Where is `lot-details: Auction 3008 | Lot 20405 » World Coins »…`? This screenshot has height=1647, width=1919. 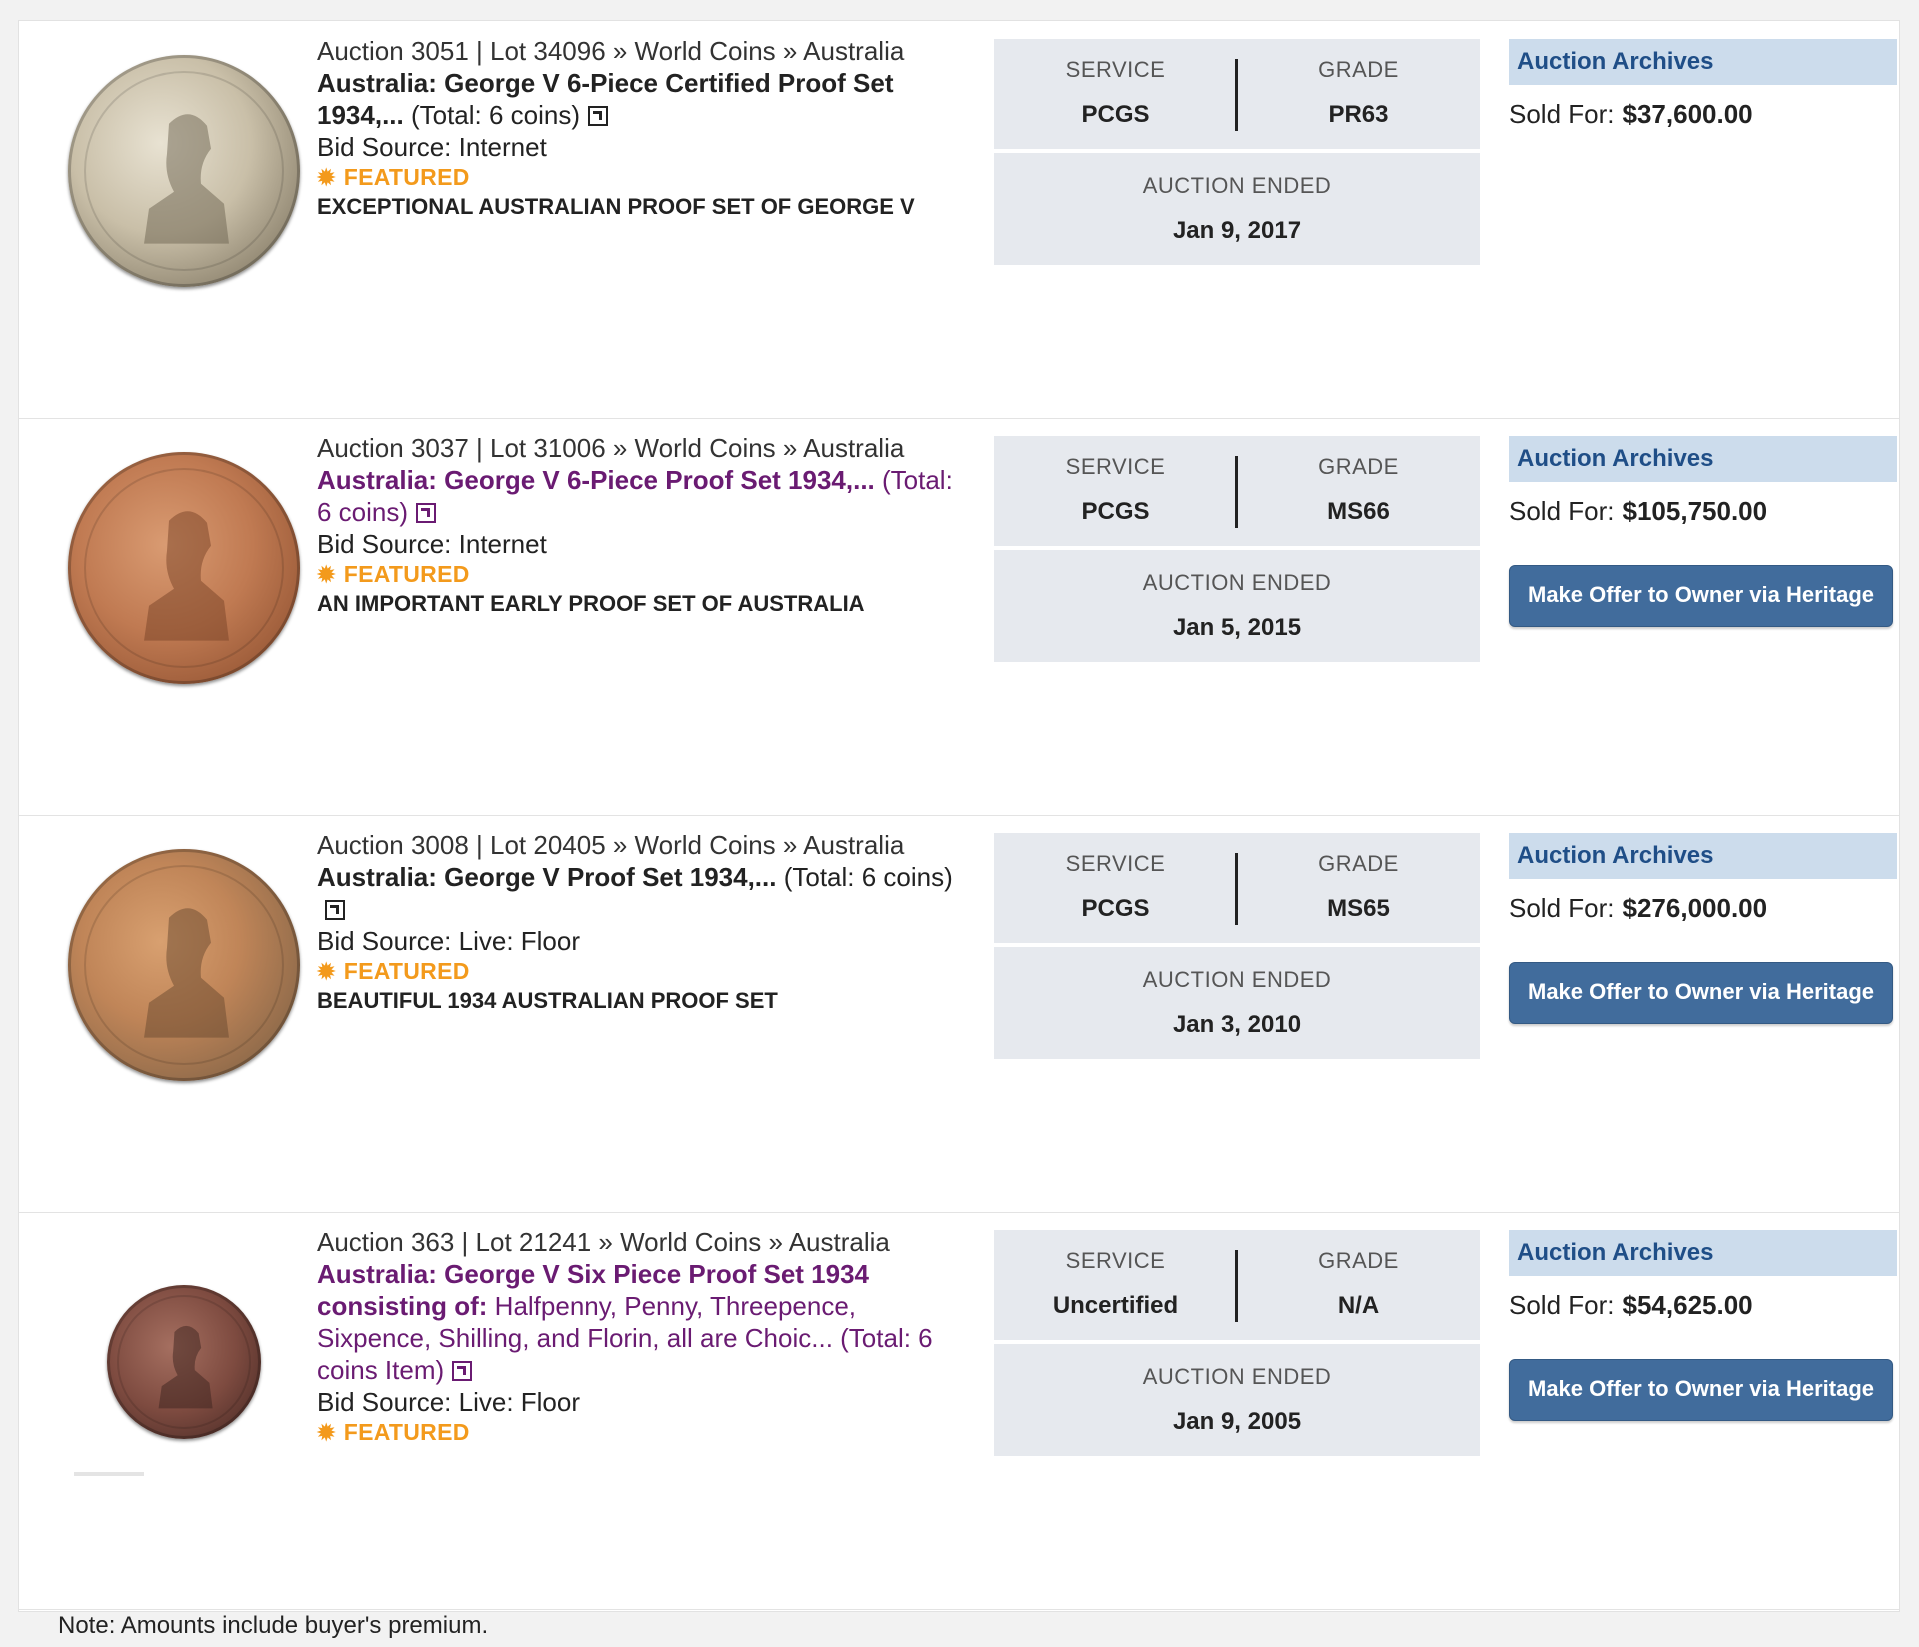
lot-details: Auction 3008 | Lot 20405 » World Coins »… is located at coordinates (642, 922).